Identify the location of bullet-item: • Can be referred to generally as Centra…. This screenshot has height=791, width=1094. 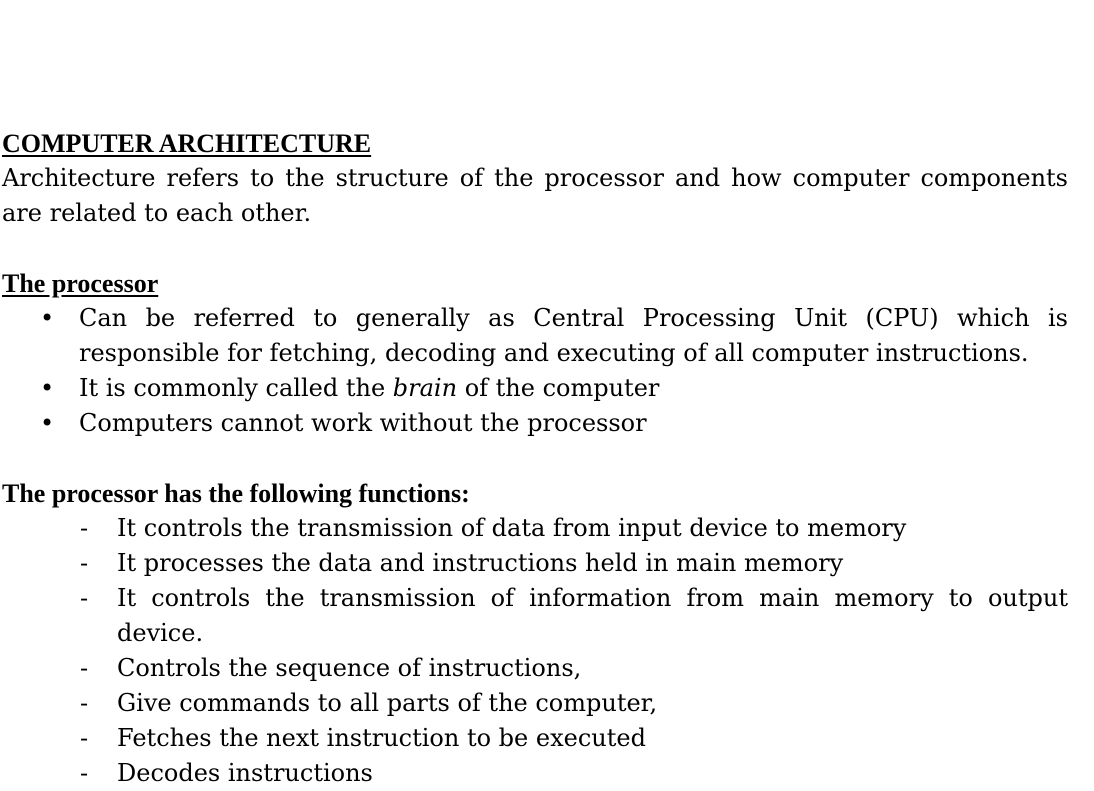
(535, 336).